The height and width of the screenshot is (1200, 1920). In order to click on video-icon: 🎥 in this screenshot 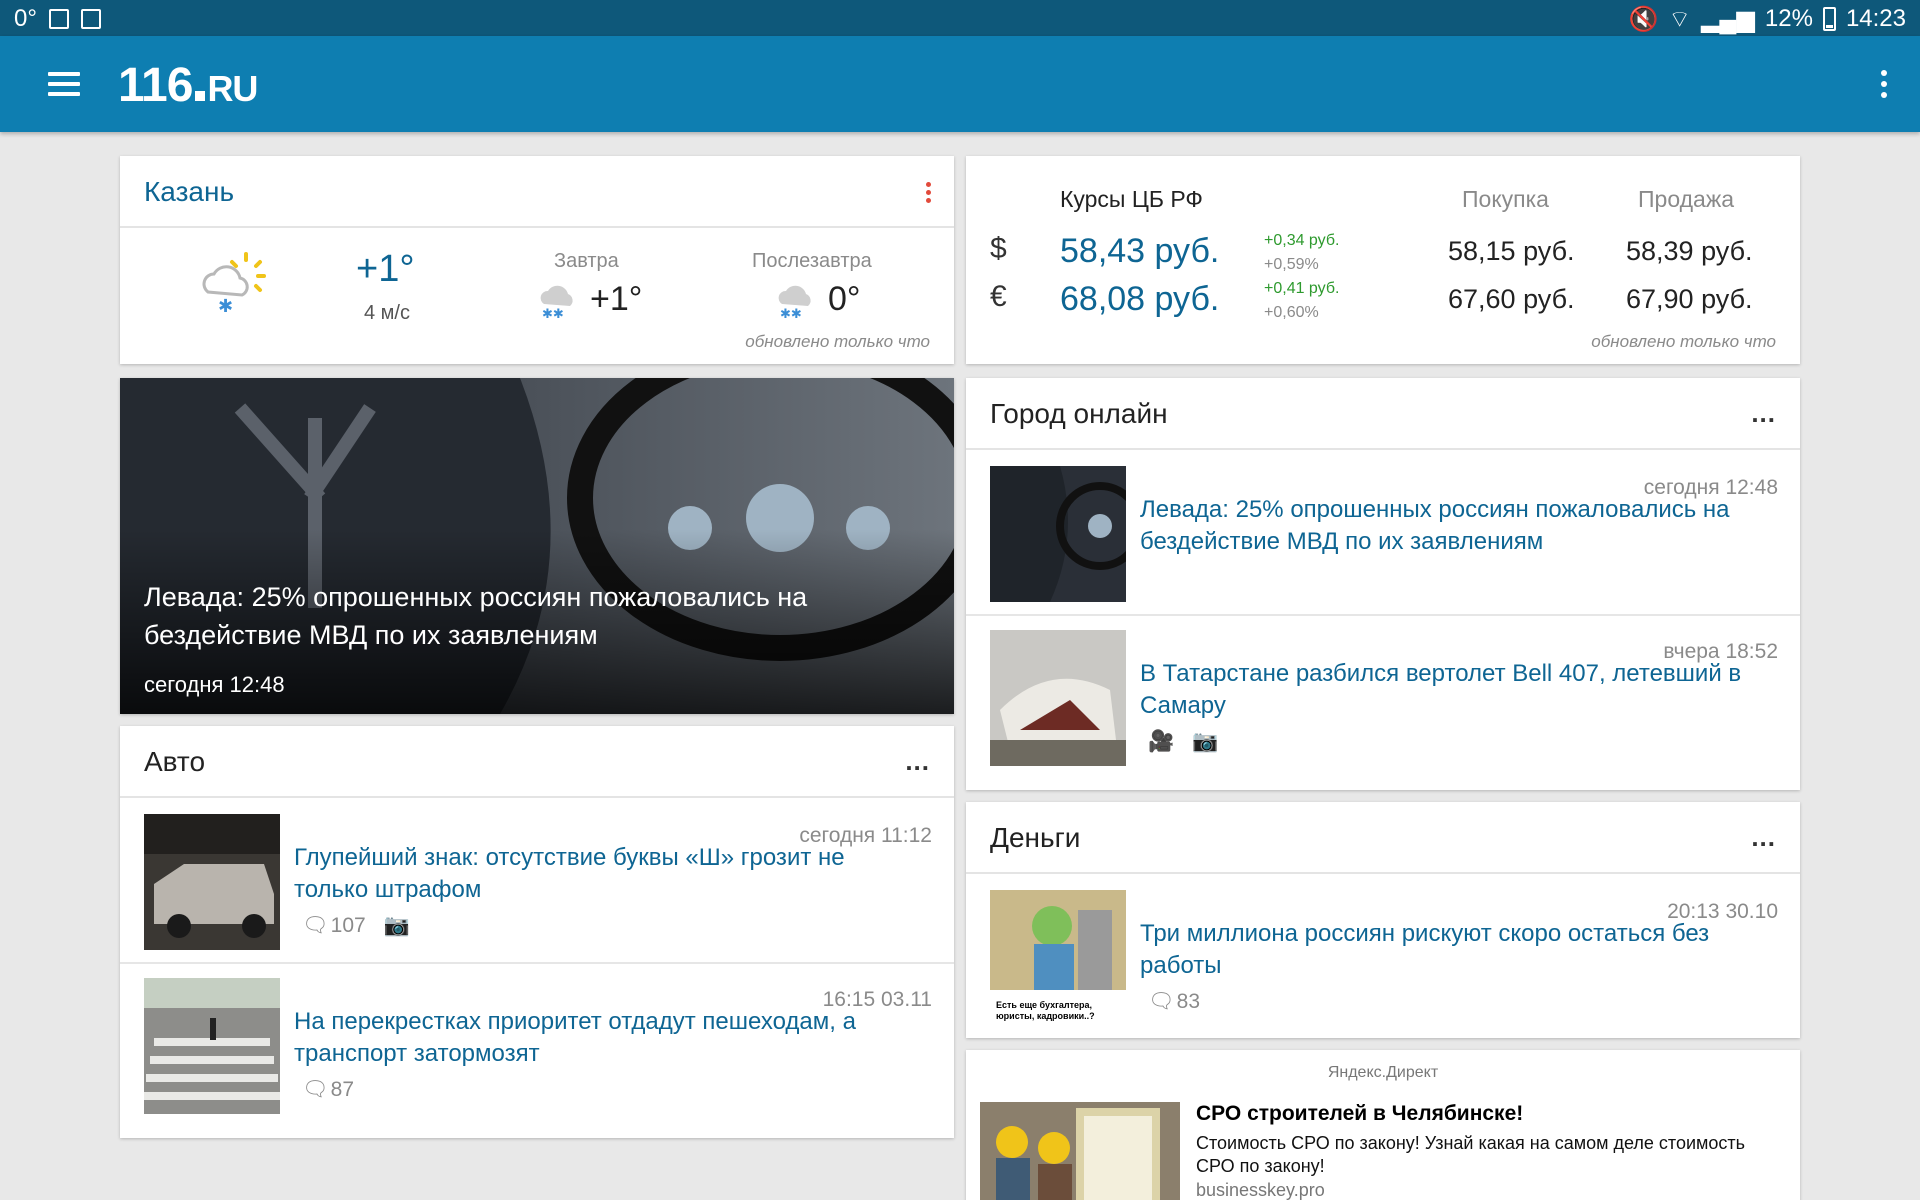, I will do `click(1161, 741)`.